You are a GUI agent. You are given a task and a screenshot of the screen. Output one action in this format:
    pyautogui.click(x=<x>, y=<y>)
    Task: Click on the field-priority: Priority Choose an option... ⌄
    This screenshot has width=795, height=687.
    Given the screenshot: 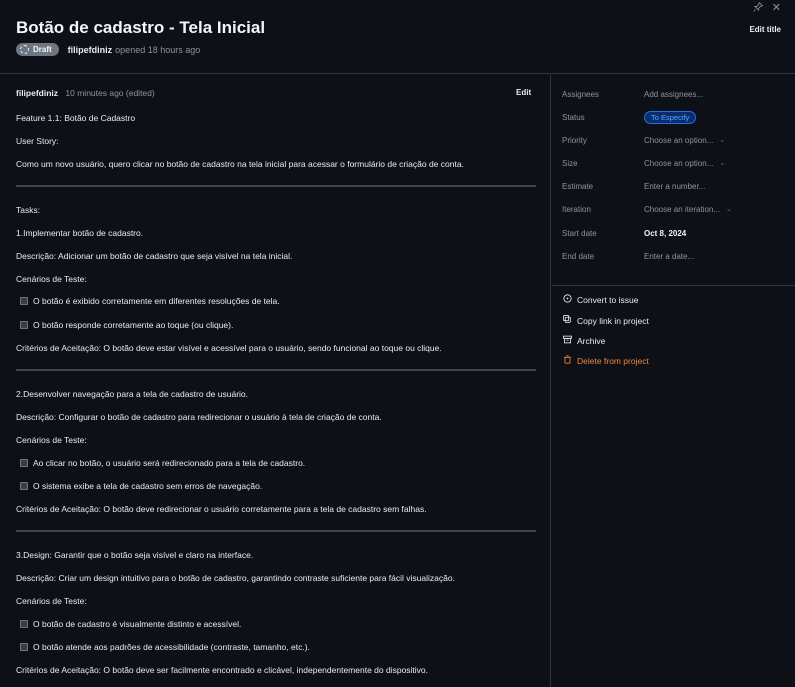 What is the action you would take?
    pyautogui.click(x=674, y=140)
    